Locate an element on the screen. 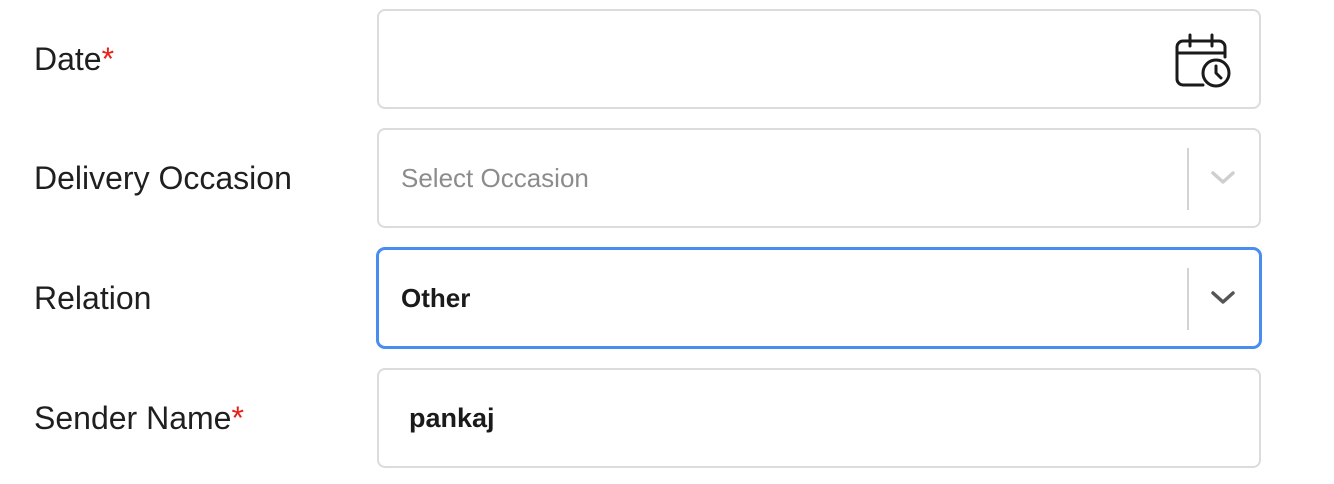 The height and width of the screenshot is (484, 1334). relation-select: Other is located at coordinates (819, 298).